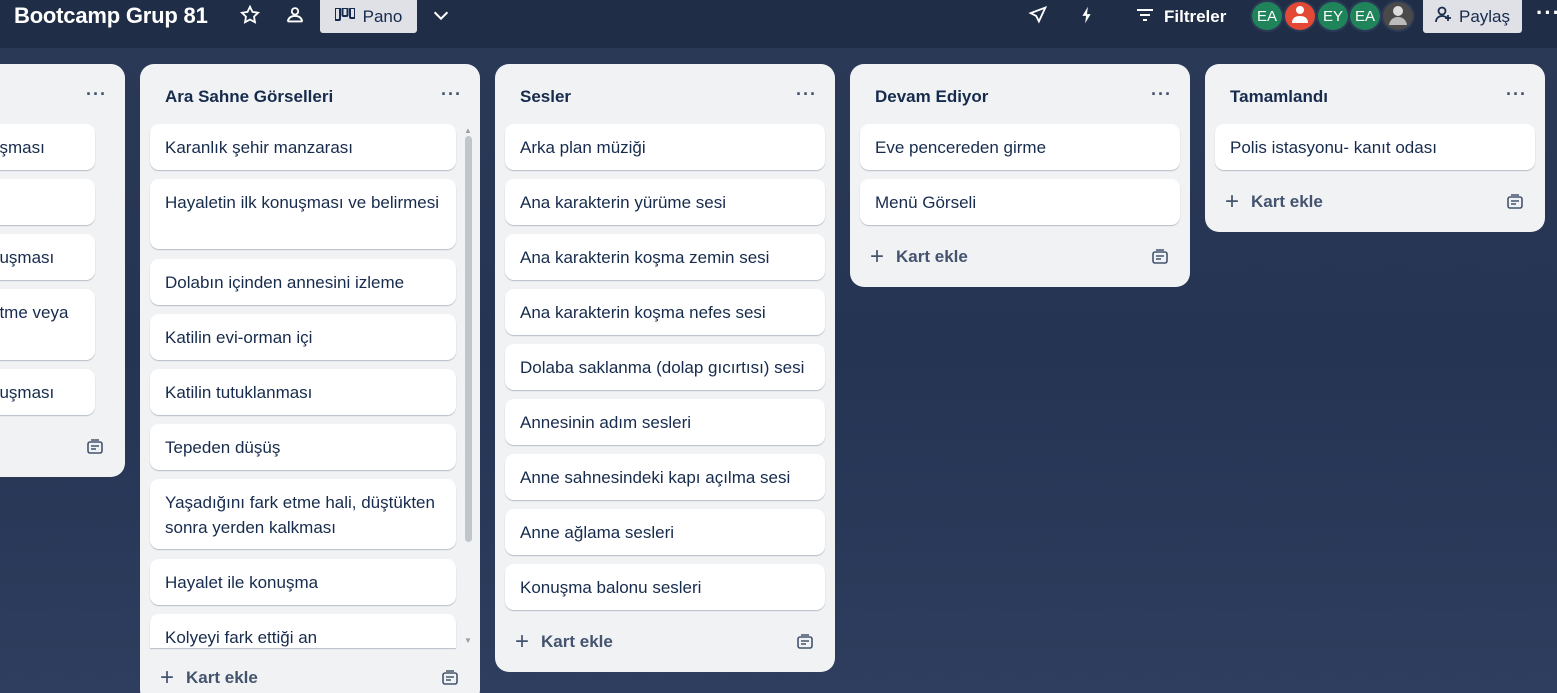  I want to click on card: Arka plan müziği, so click(665, 147).